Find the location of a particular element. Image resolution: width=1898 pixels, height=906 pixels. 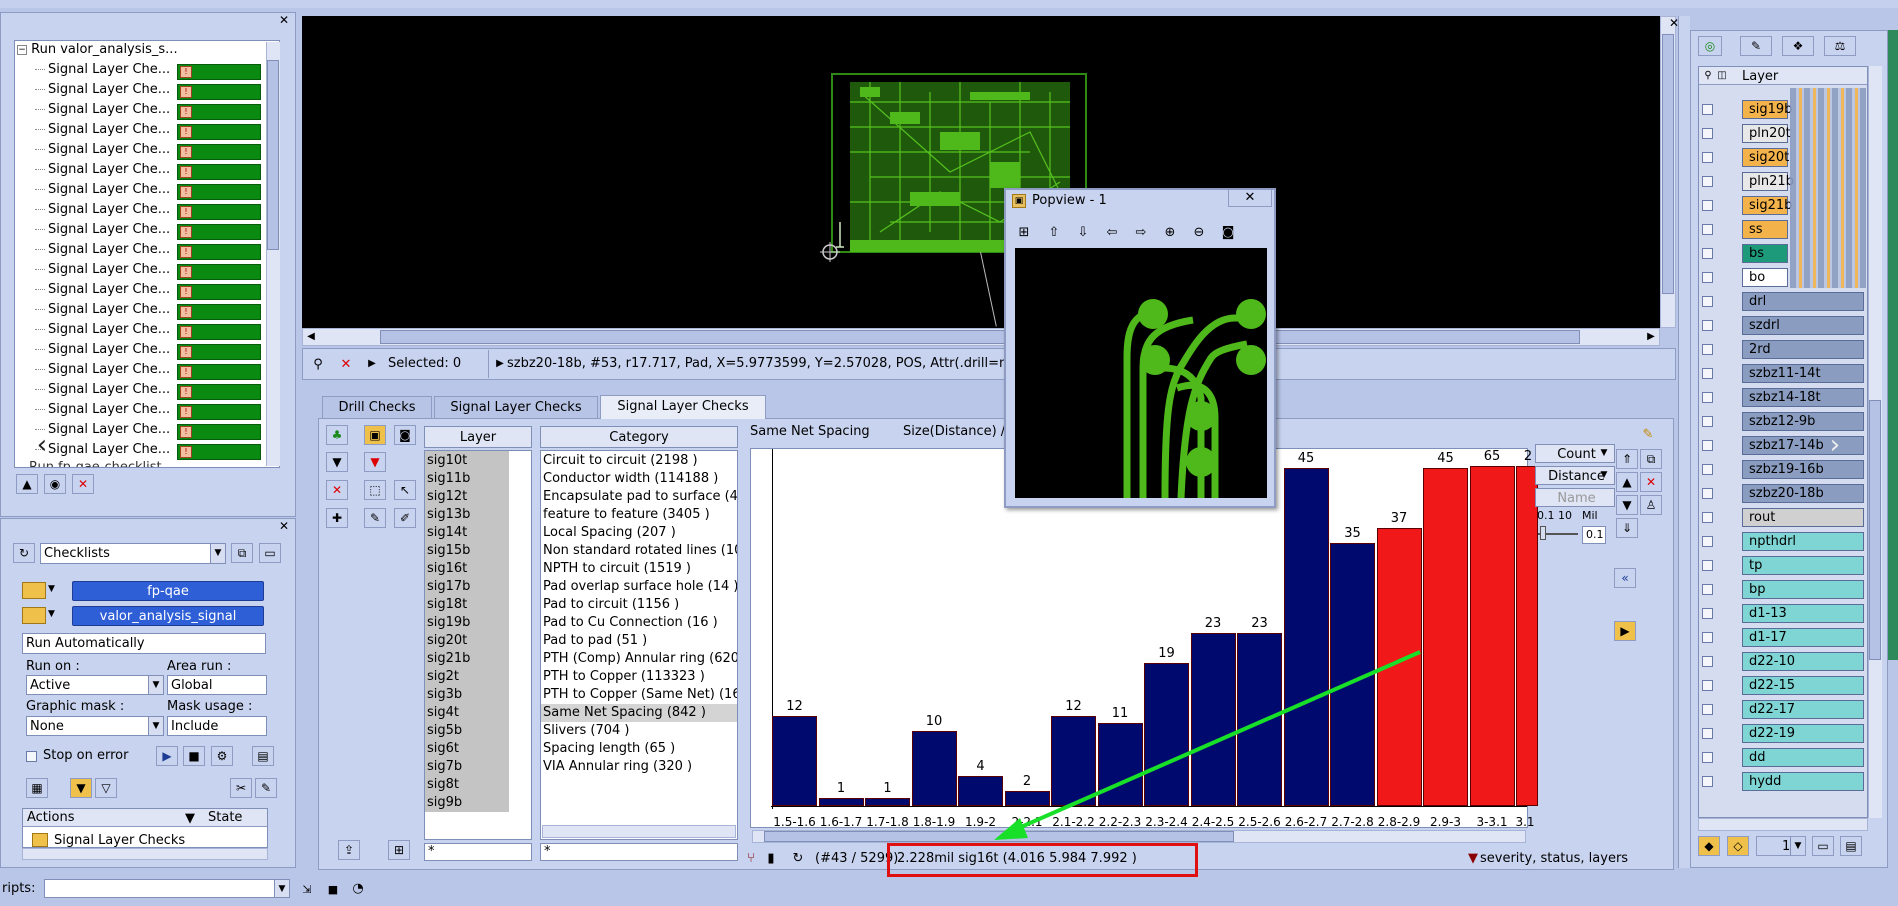

delete-icon: ✕ is located at coordinates (83, 484).